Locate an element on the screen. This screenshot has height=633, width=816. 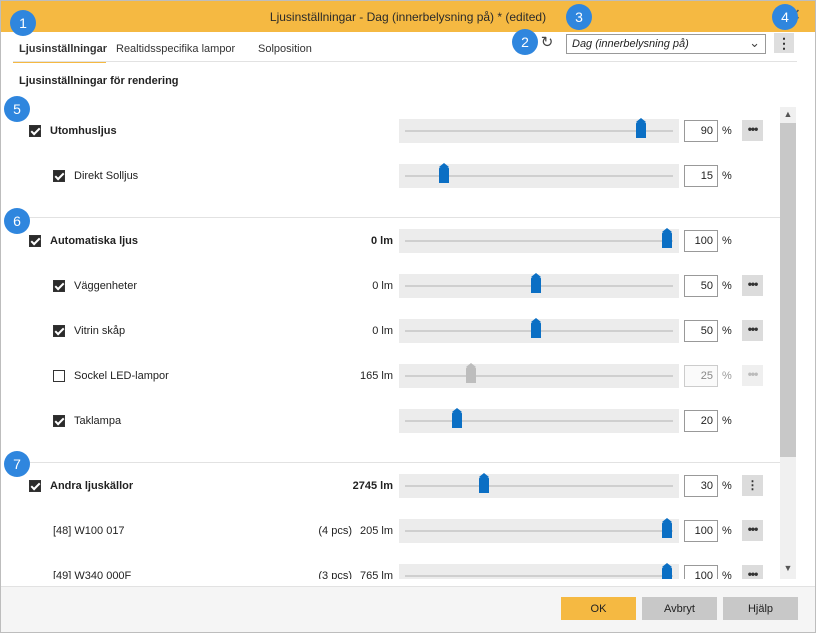
piece-count: (3 pcs) is located at coordinates (335, 574).